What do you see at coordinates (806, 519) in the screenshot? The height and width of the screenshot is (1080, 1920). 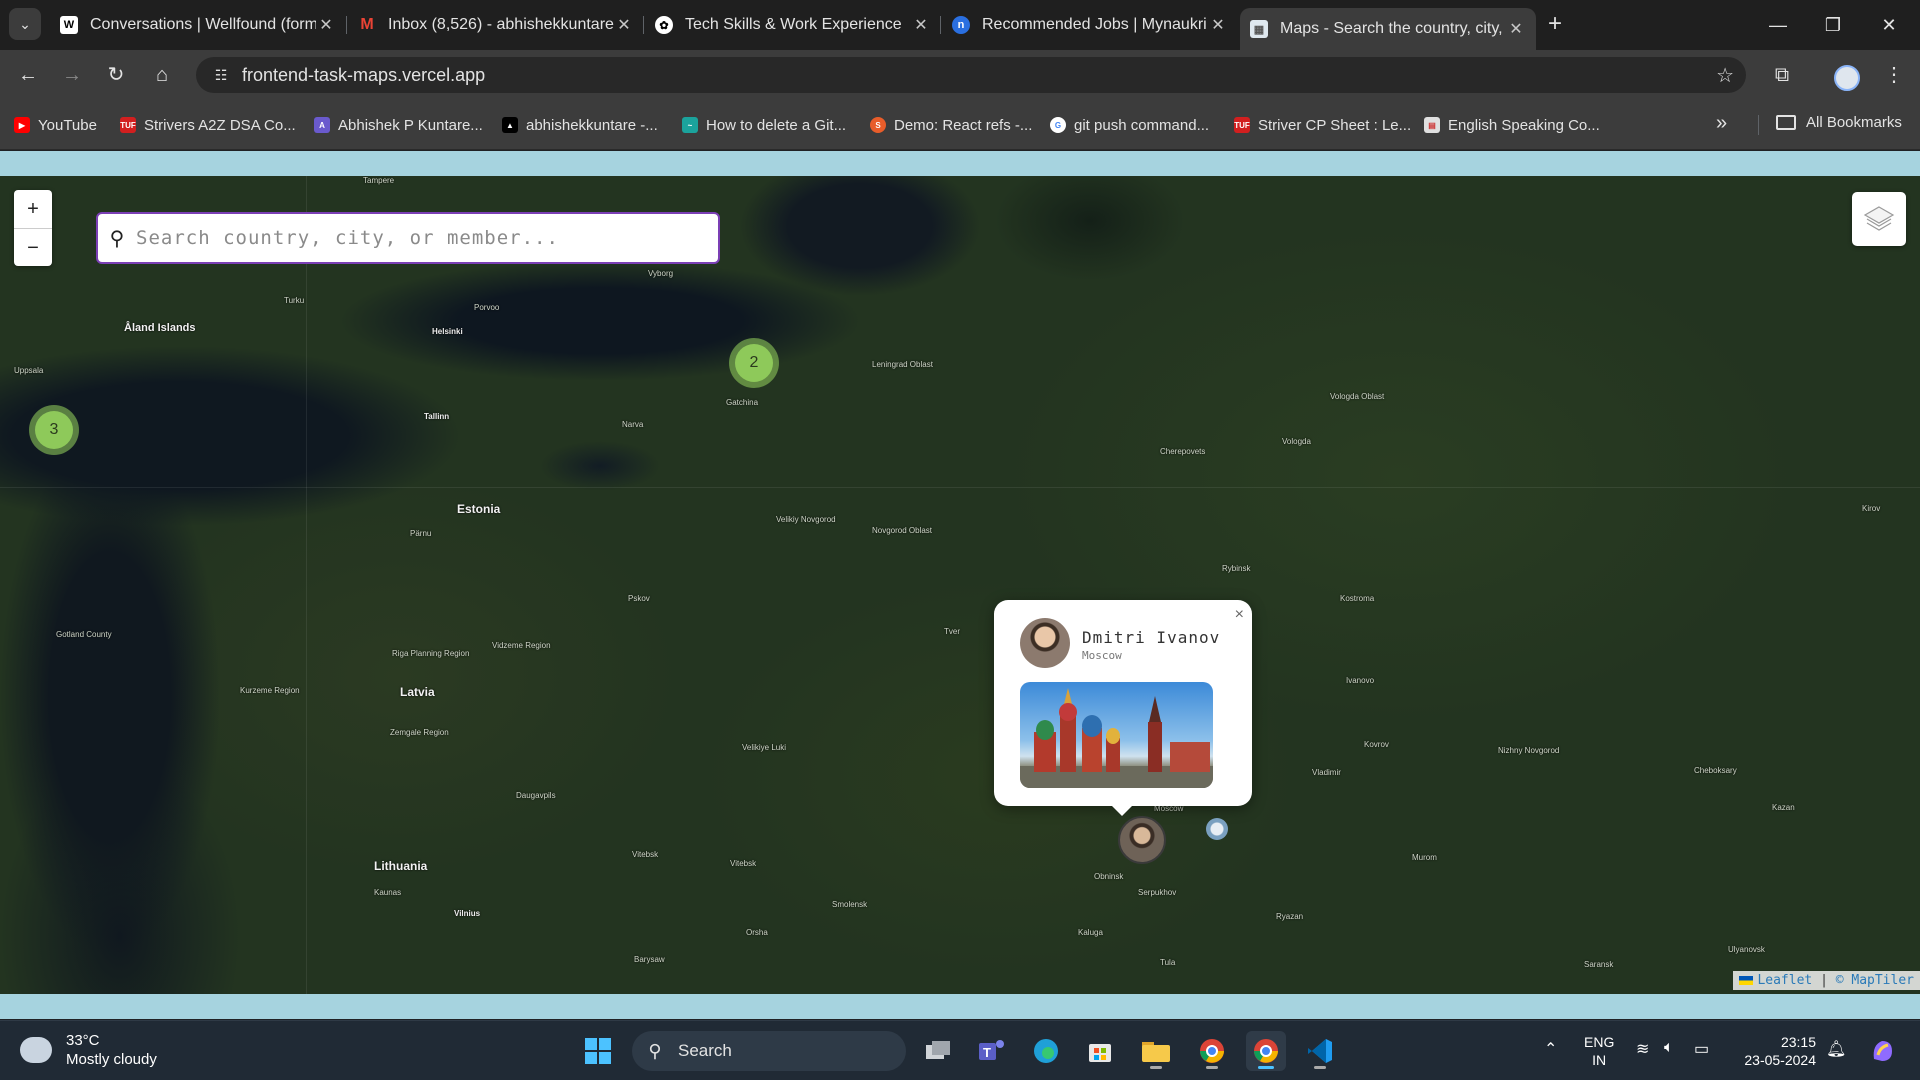 I see `map-label: Velikiy Novgorod` at bounding box center [806, 519].